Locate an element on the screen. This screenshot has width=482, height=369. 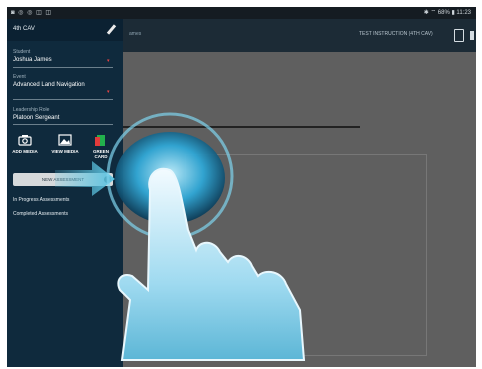
pointer-arrow-icon is located at coordinates (85, 178).